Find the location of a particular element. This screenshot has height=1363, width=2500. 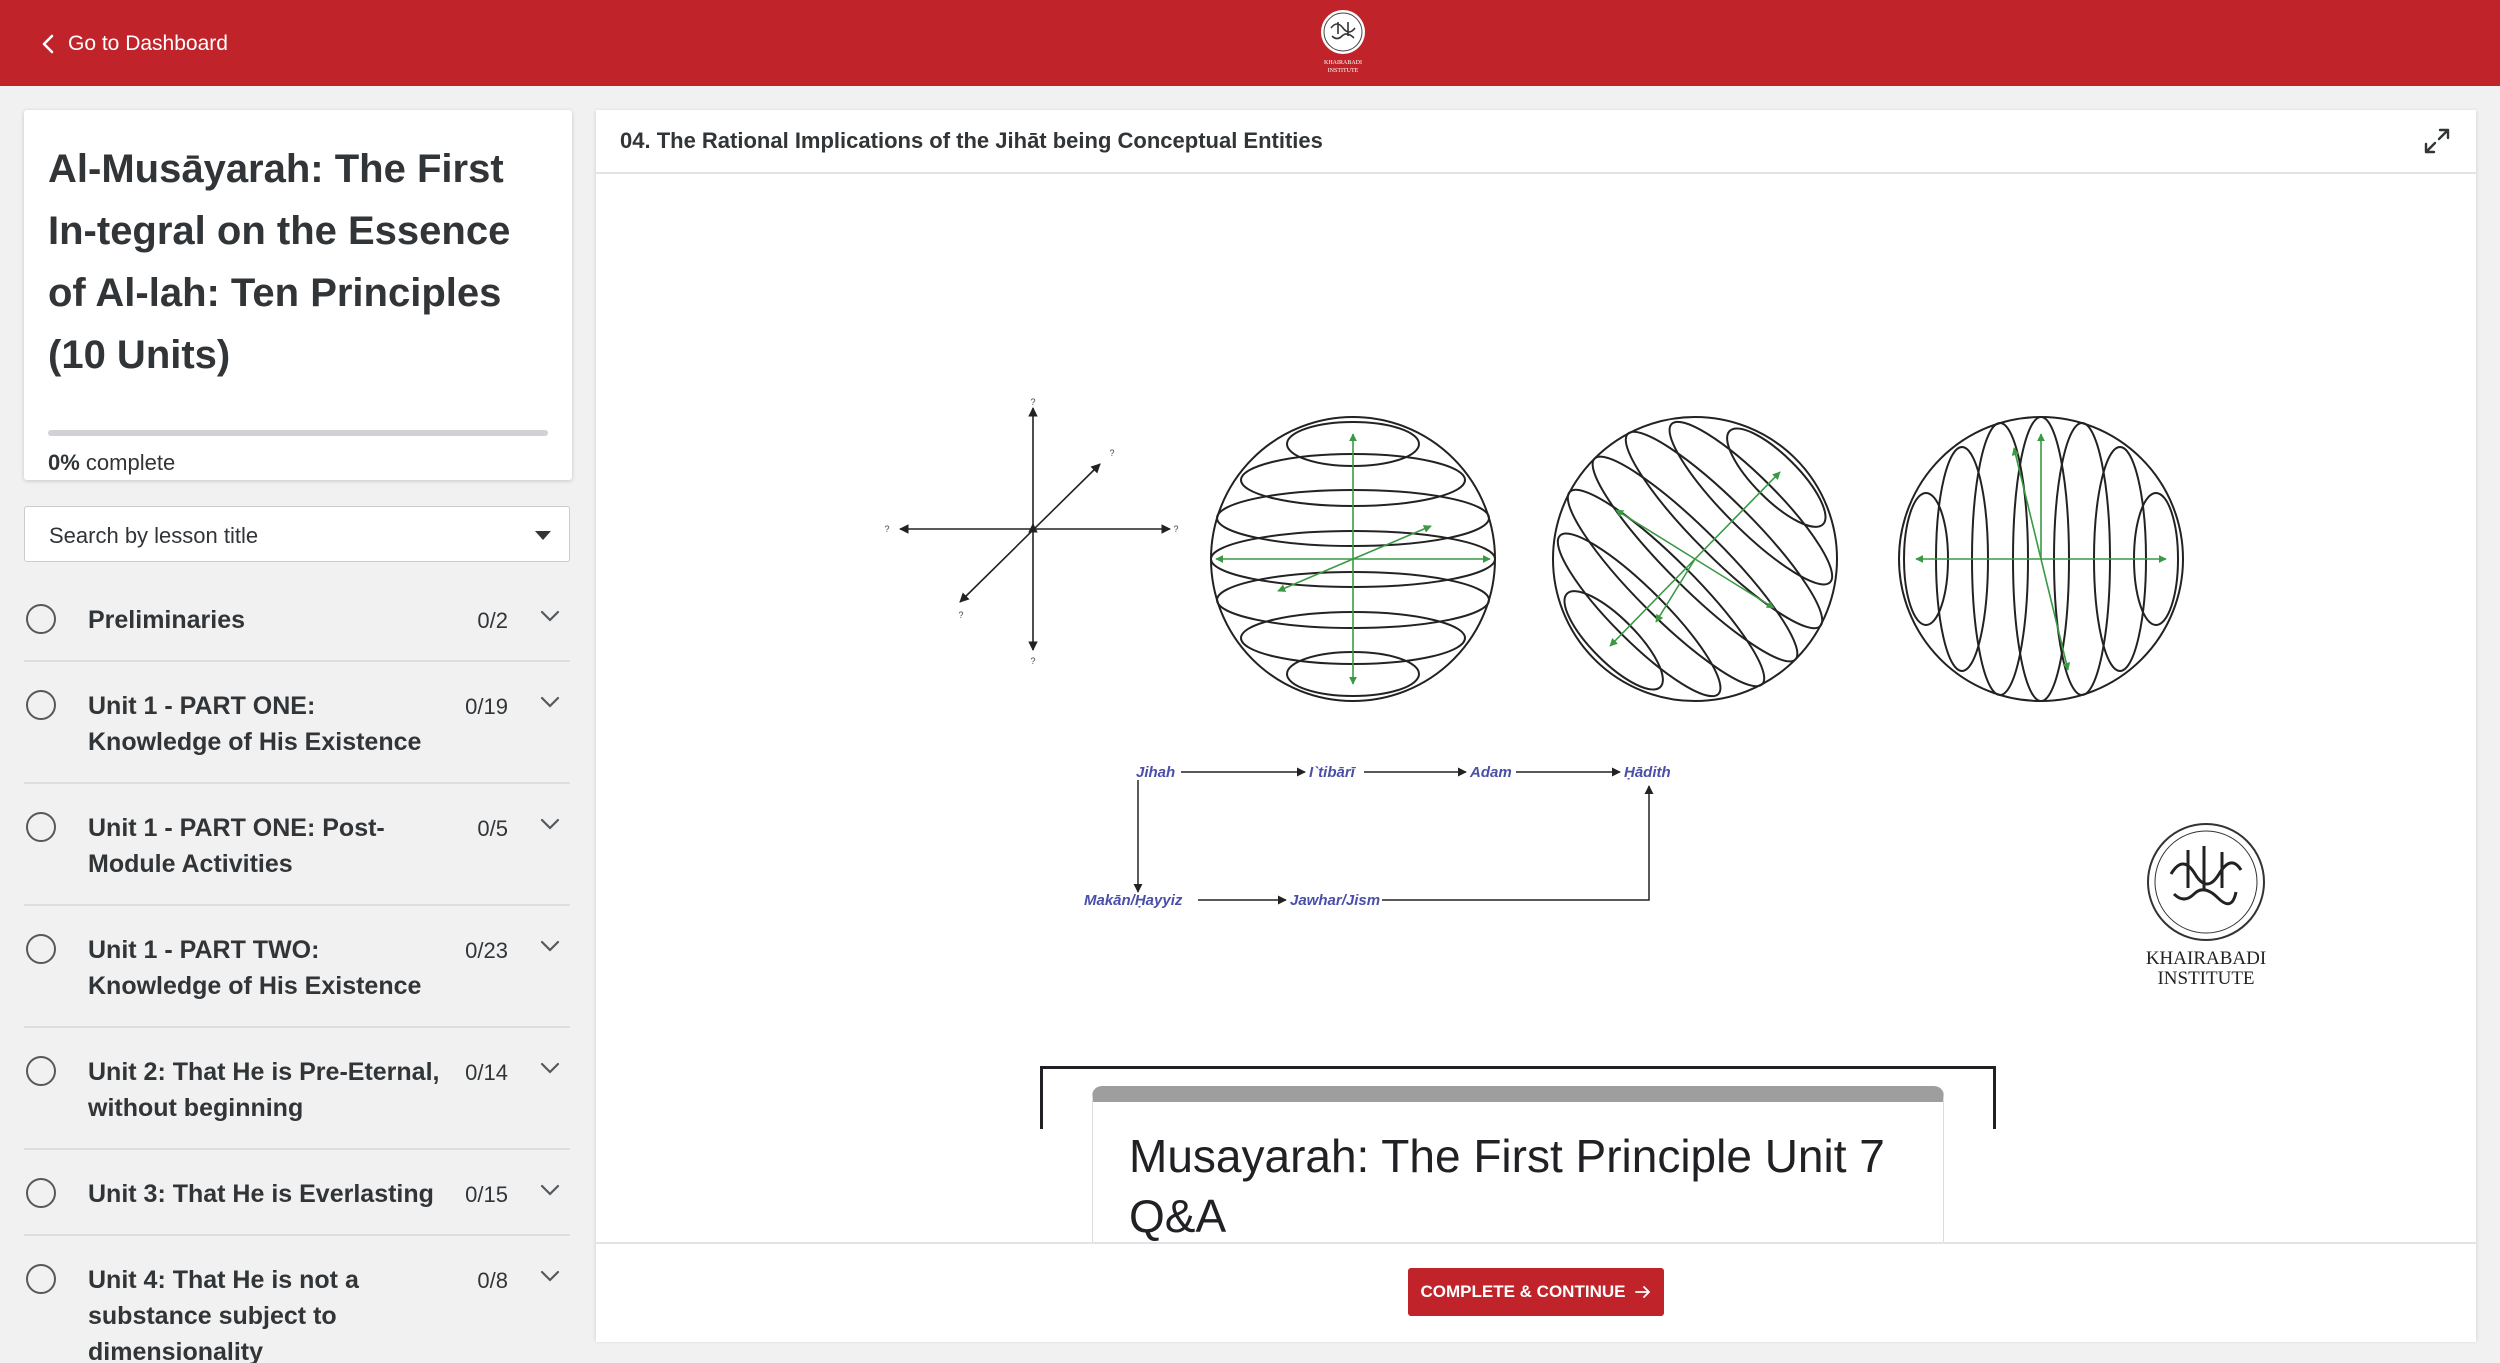

axes-diagram: ? ? ? ? ? ? is located at coordinates (1031, 531).